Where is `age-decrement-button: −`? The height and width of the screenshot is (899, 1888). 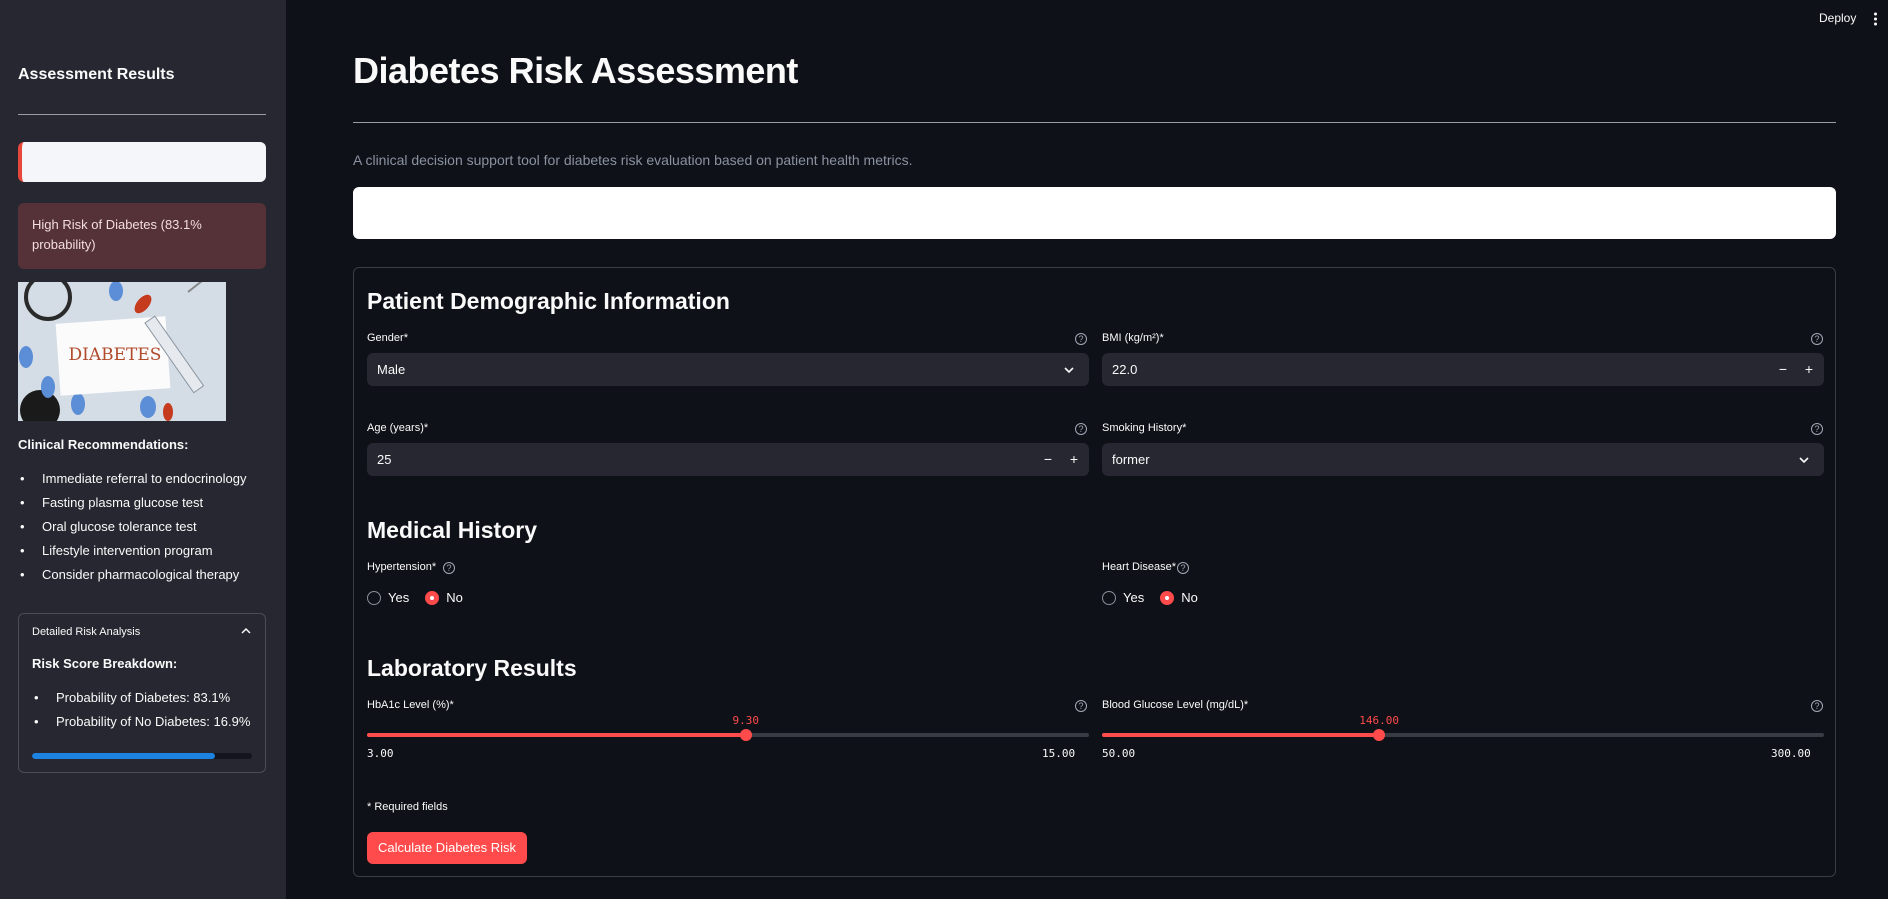
age-decrement-button: − is located at coordinates (1048, 459).